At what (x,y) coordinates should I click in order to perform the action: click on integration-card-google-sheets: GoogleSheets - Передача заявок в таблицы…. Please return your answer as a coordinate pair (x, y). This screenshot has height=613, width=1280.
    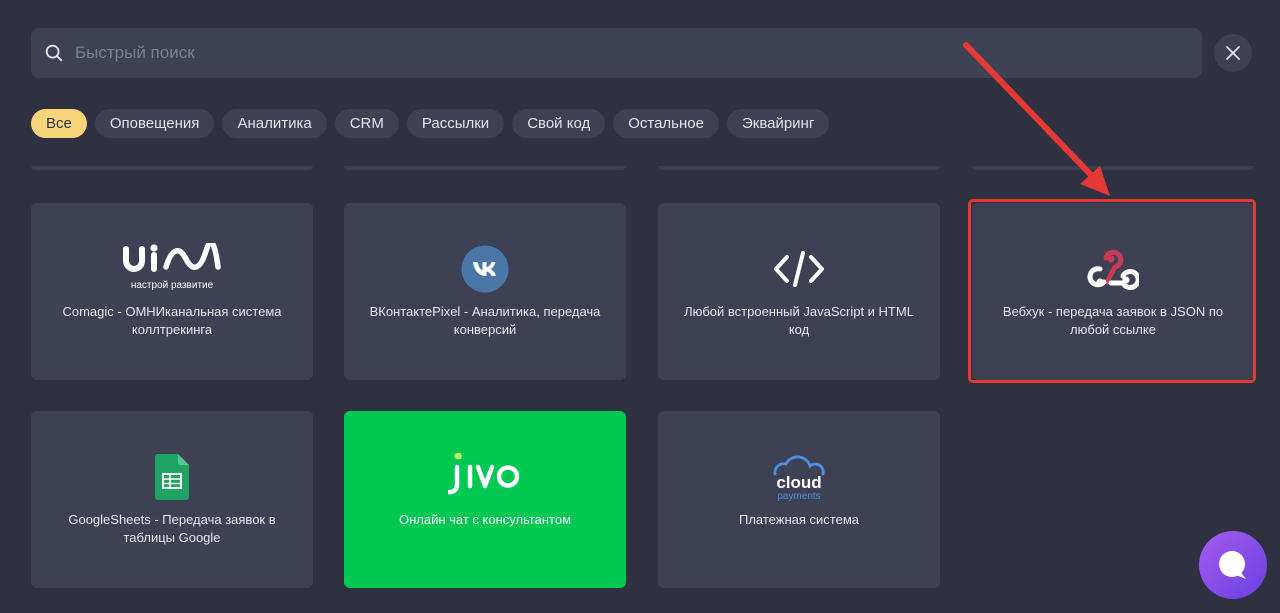
    Looking at the image, I should click on (172, 499).